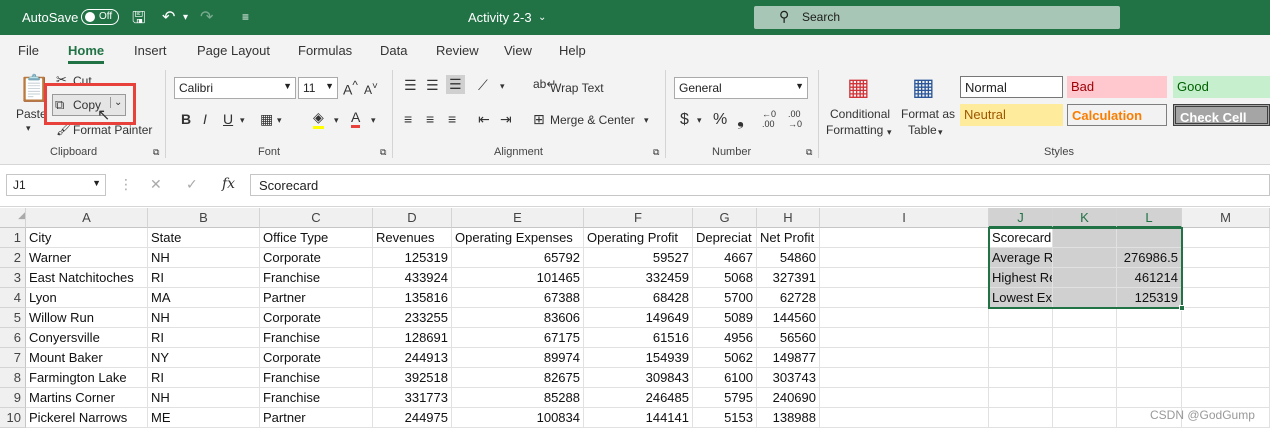 This screenshot has height=431, width=1270. I want to click on merge-center-icon: ⊞, so click(539, 119).